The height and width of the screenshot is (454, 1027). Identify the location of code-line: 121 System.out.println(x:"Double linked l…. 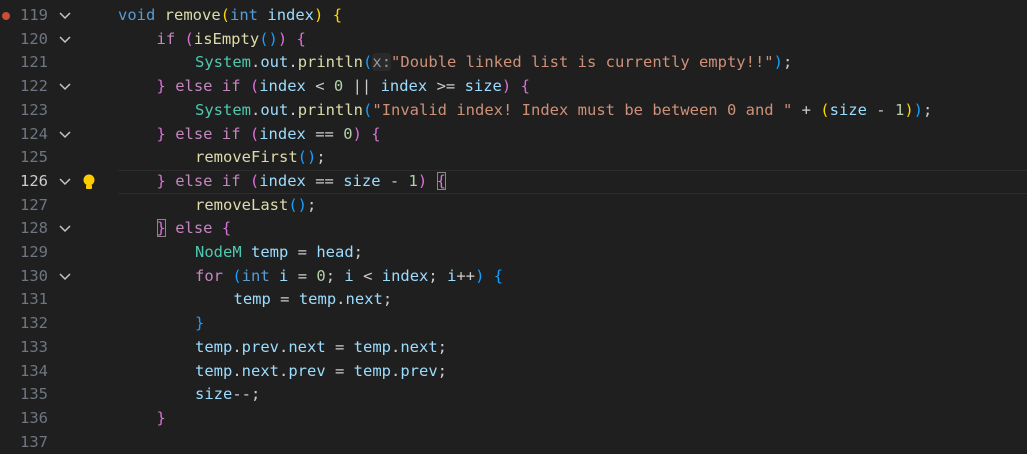
(513, 63).